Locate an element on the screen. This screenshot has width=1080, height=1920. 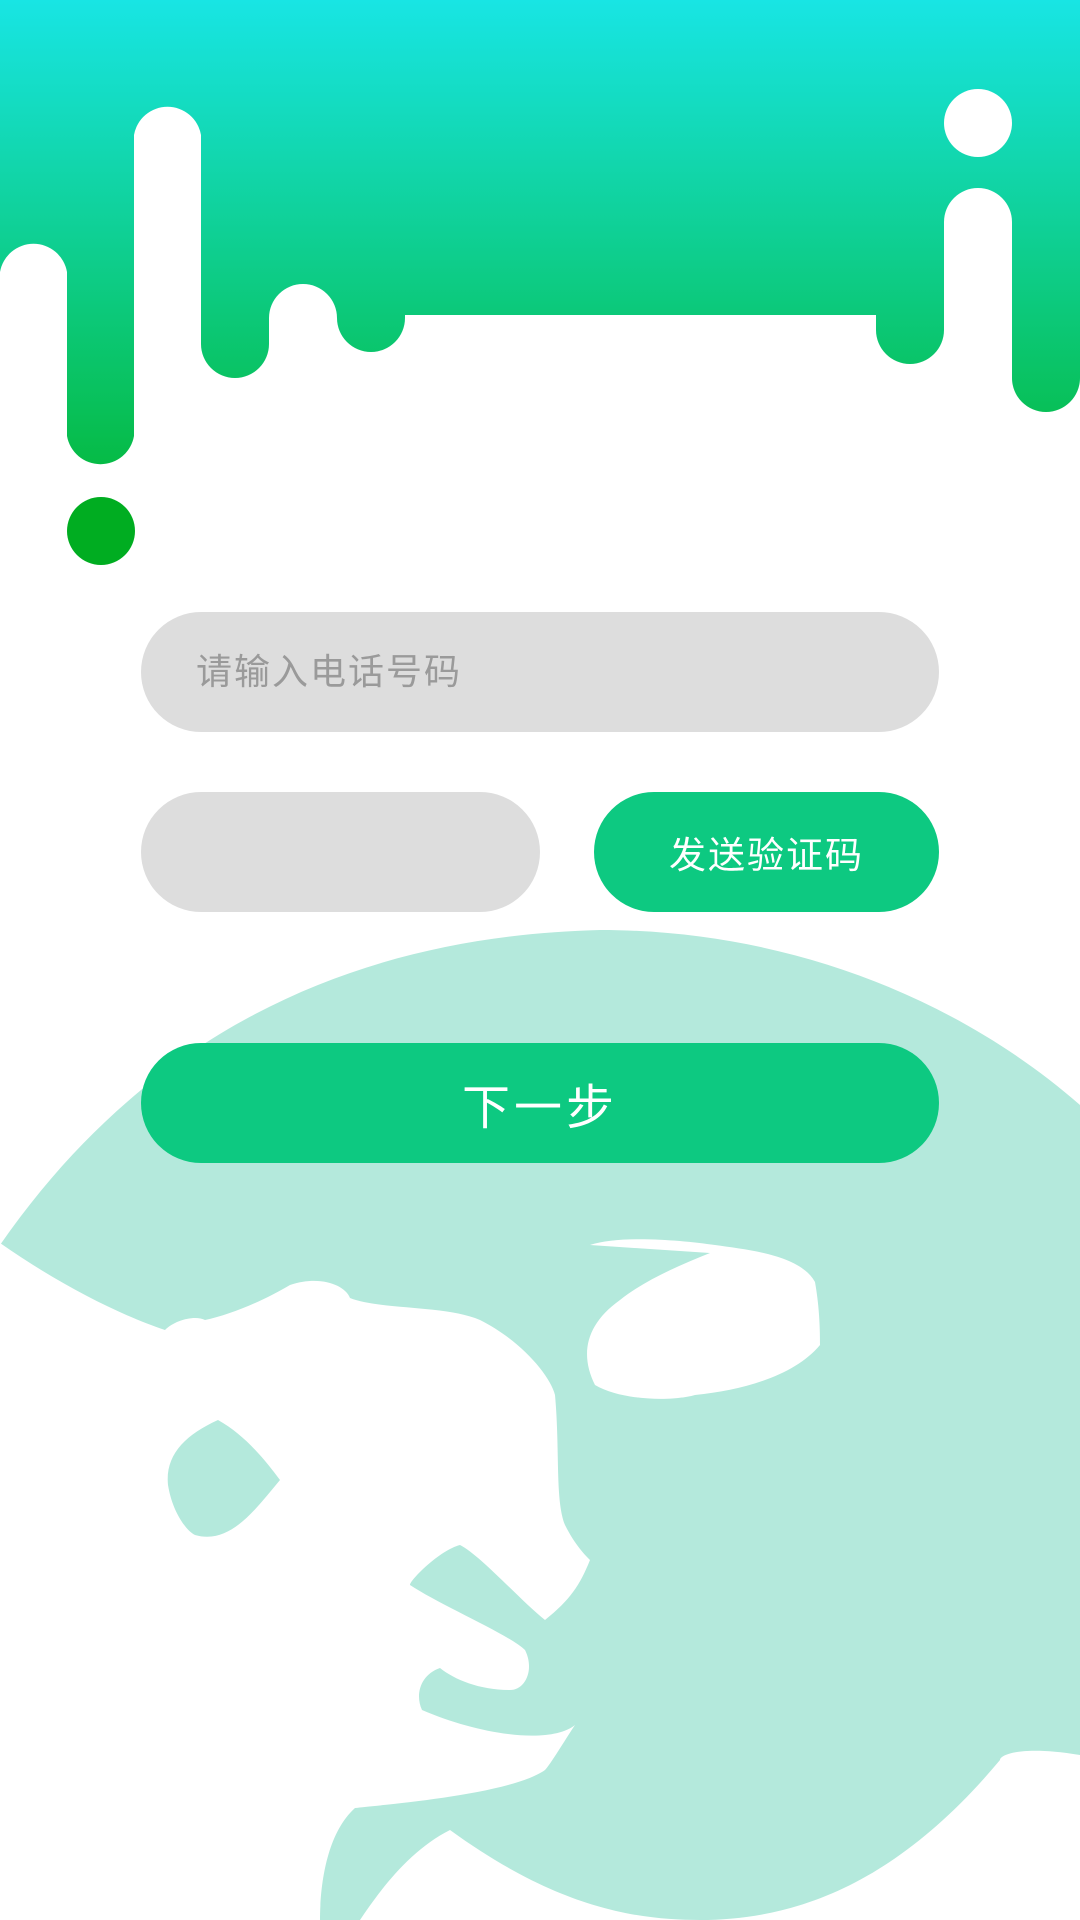
verification-code-input is located at coordinates (340, 852).